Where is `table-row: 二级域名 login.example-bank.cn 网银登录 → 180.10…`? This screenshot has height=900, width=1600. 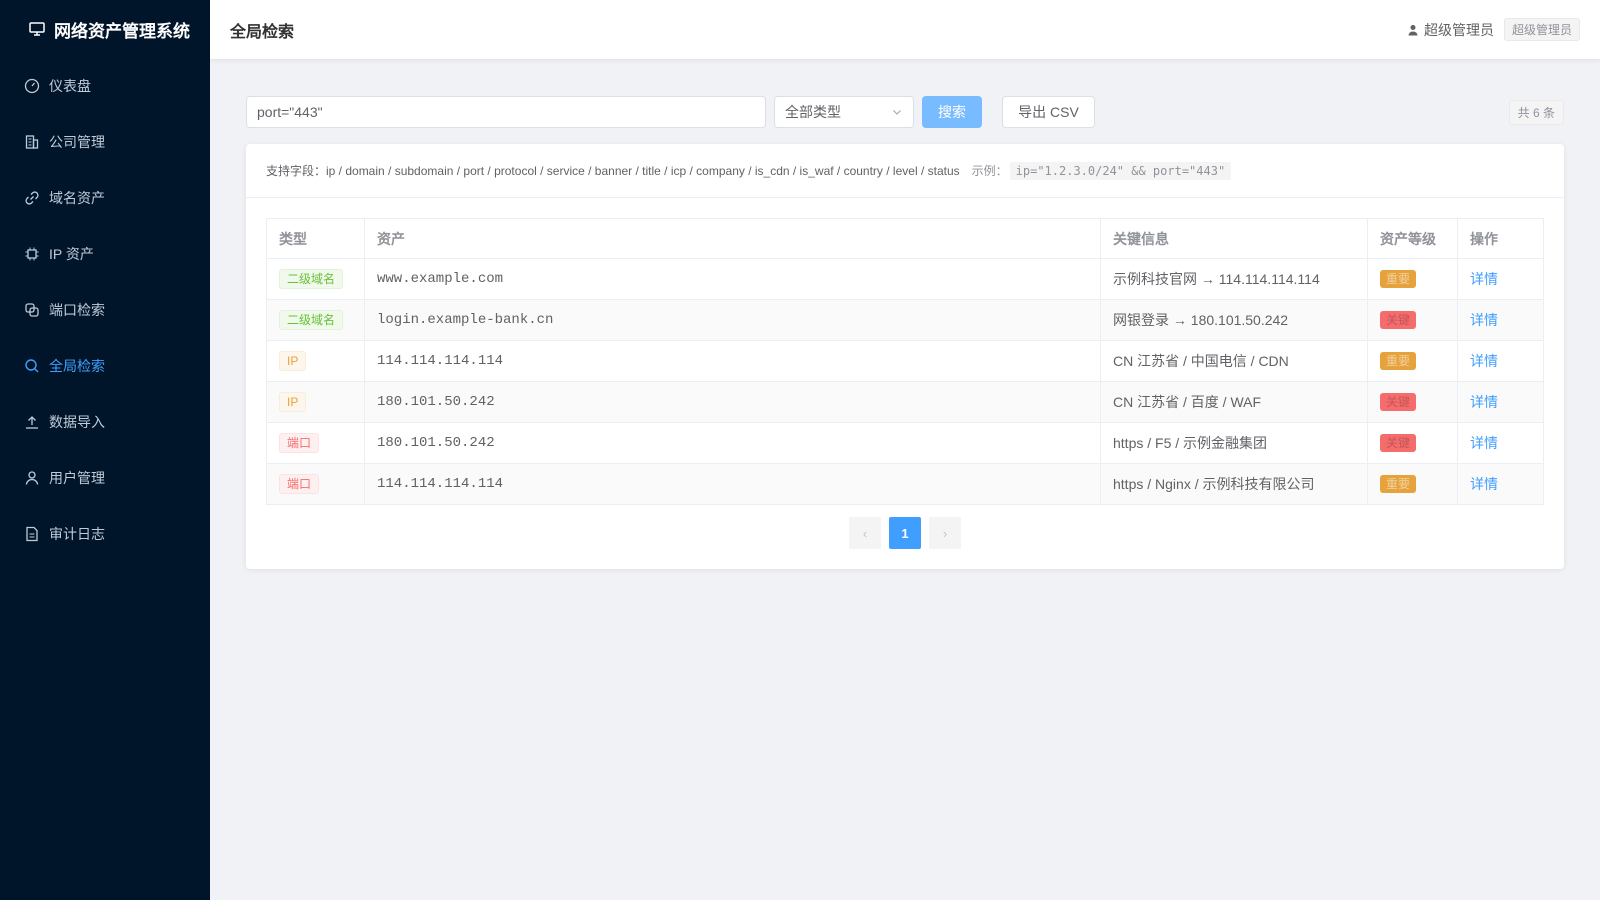 table-row: 二级域名 login.example-bank.cn 网银登录 → 180.10… is located at coordinates (905, 320).